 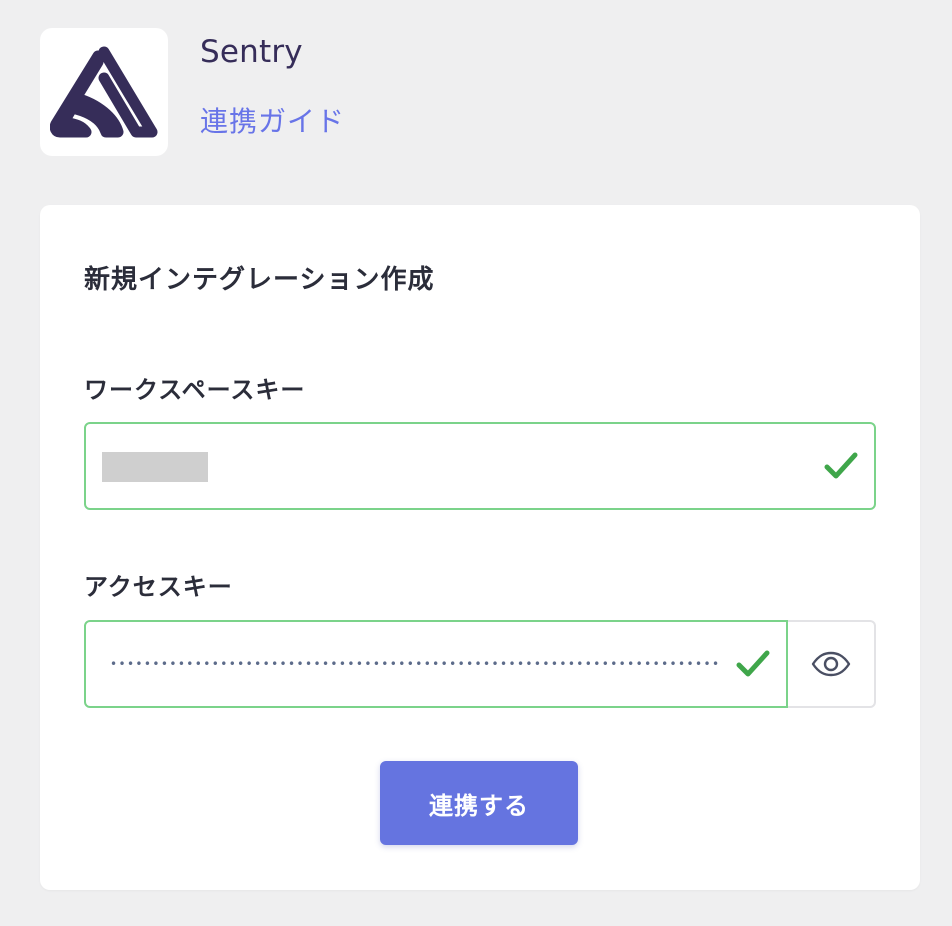 What do you see at coordinates (259, 280) in the screenshot?
I see `form-title: 新規インテグレーション作成` at bounding box center [259, 280].